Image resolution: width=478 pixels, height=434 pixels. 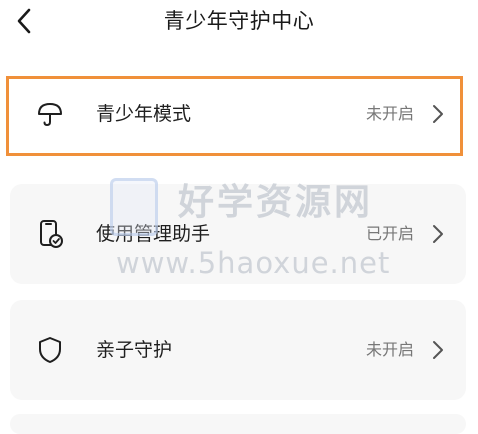 I want to click on list-item, so click(x=238, y=424).